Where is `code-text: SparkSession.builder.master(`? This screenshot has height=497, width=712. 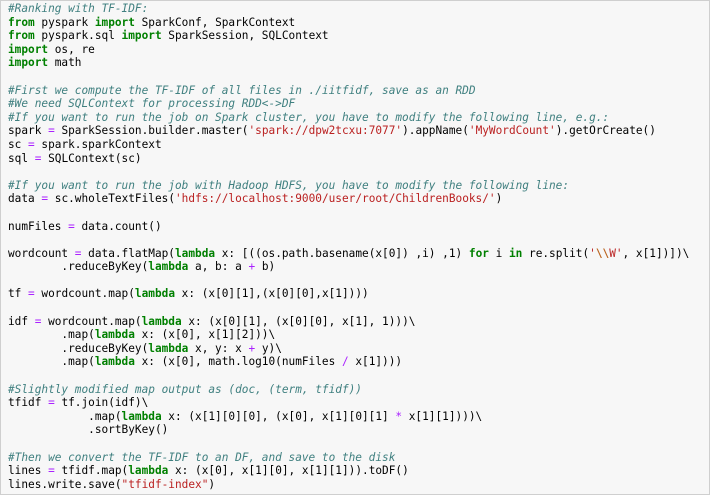 code-text: SparkSession.builder.master( is located at coordinates (151, 131).